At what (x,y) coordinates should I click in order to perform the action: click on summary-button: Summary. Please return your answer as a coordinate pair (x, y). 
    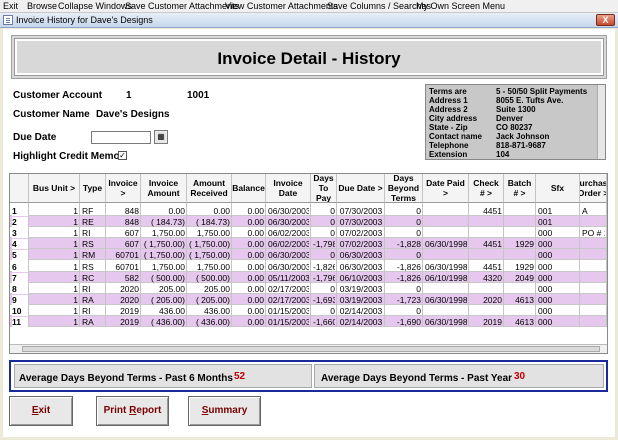
    Looking at the image, I should click on (224, 411).